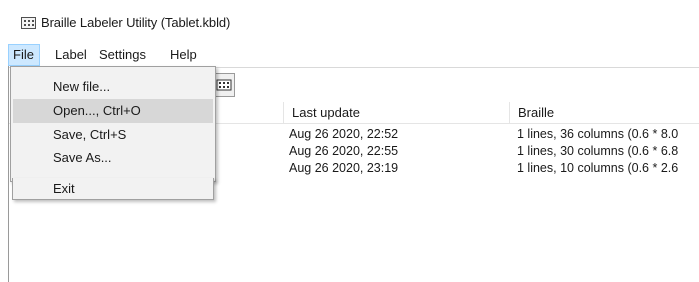  I want to click on column-header-braille: Braille, so click(605, 112).